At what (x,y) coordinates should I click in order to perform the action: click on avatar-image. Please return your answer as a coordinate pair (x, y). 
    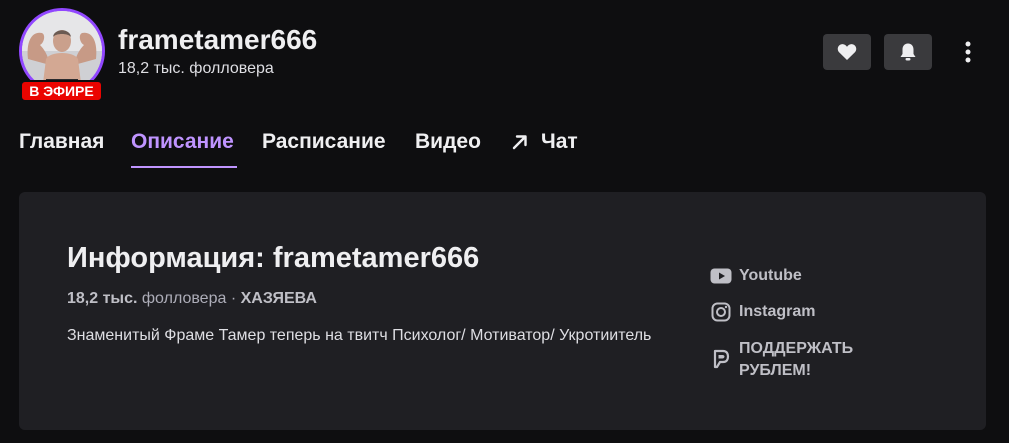
    Looking at the image, I should click on (62, 51).